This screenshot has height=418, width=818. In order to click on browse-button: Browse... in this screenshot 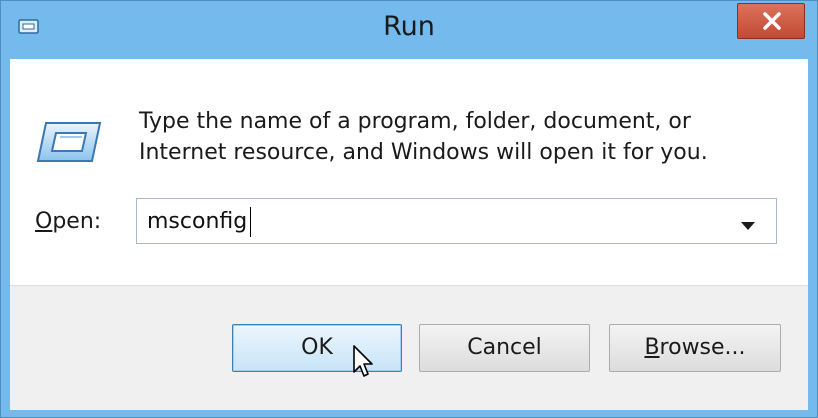, I will do `click(695, 348)`.